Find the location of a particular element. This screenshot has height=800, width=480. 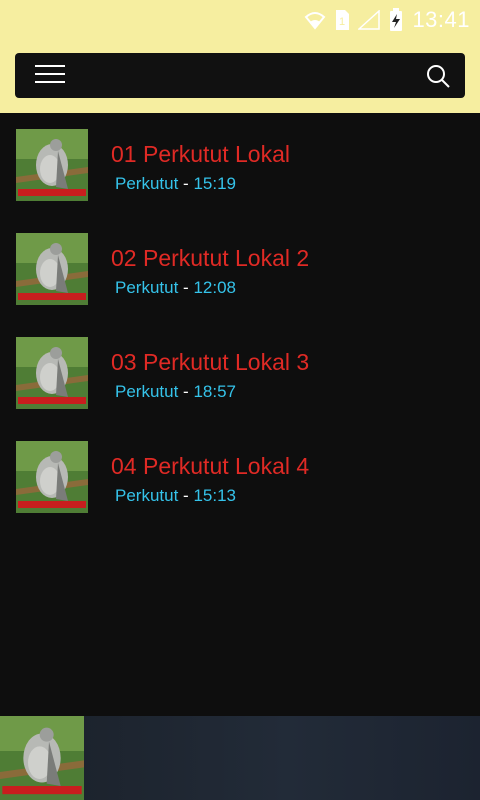

track-meta: Perkutut - 18:57 is located at coordinates (175, 392).